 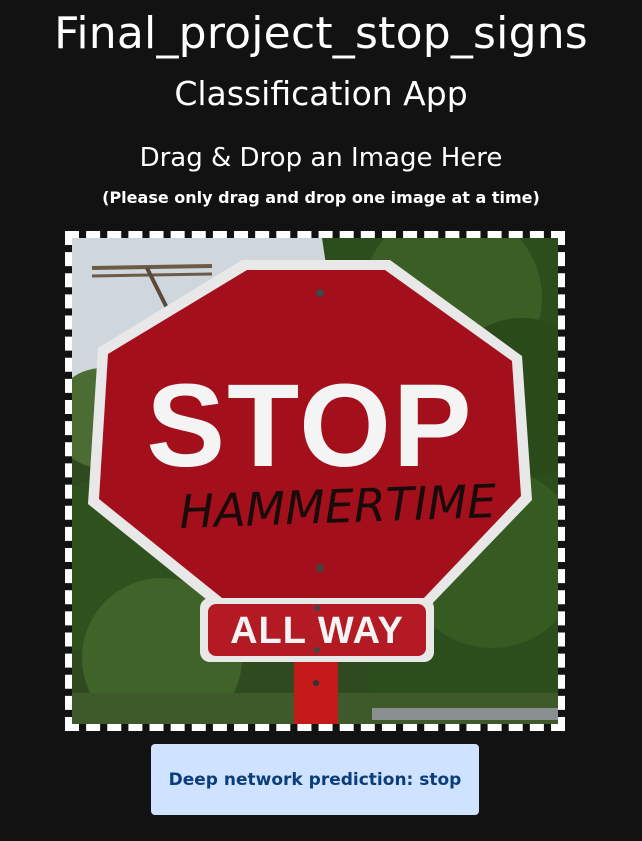 I want to click on sign-graffiti-text: HAMMERTIME, so click(x=337, y=506).